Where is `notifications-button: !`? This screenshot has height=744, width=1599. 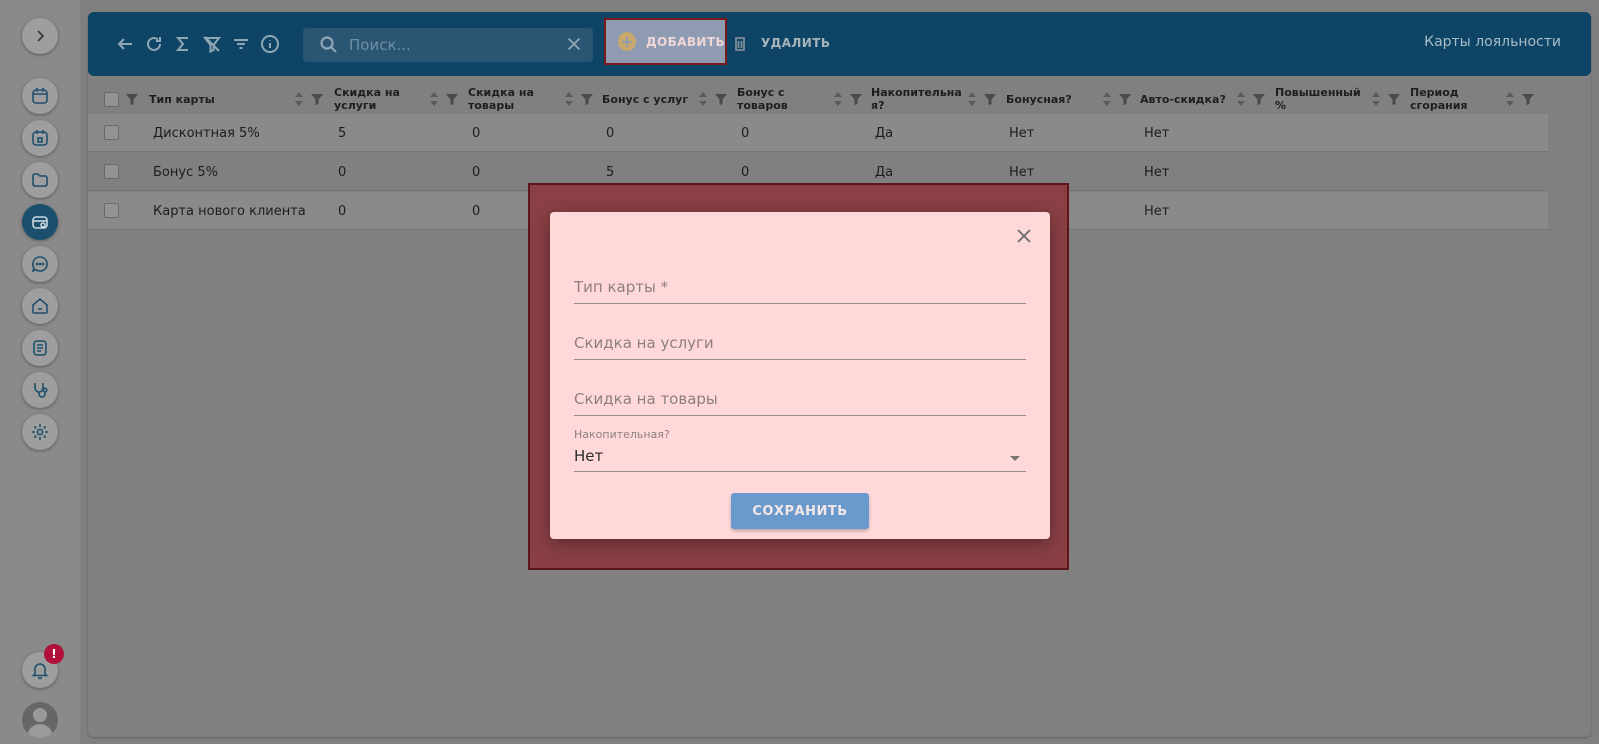
notifications-button: ! is located at coordinates (43, 666).